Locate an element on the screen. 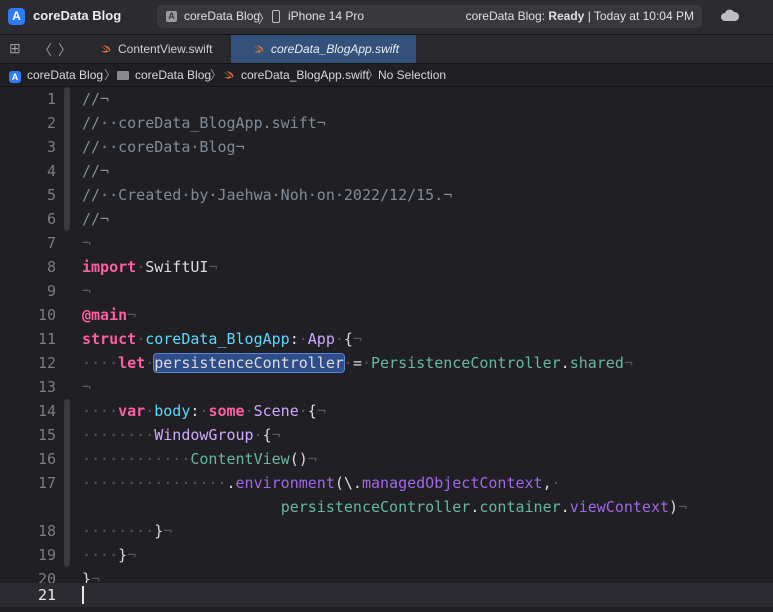 This screenshot has width=773, height=612. breadcrumb-selection: No Selection is located at coordinates (412, 75).